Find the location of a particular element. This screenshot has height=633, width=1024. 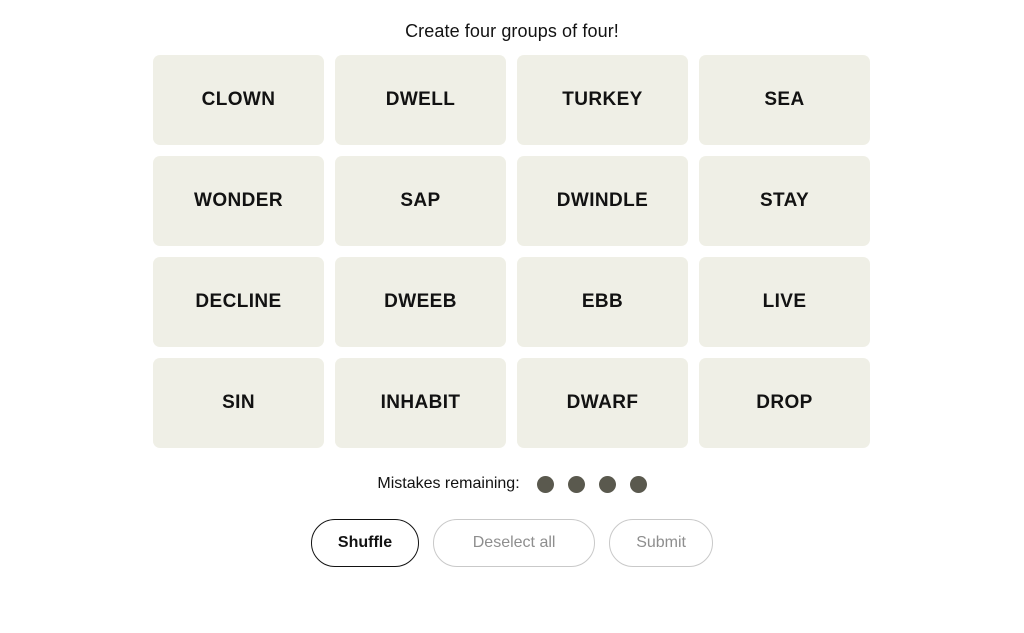

word-tile: SEA is located at coordinates (784, 100).